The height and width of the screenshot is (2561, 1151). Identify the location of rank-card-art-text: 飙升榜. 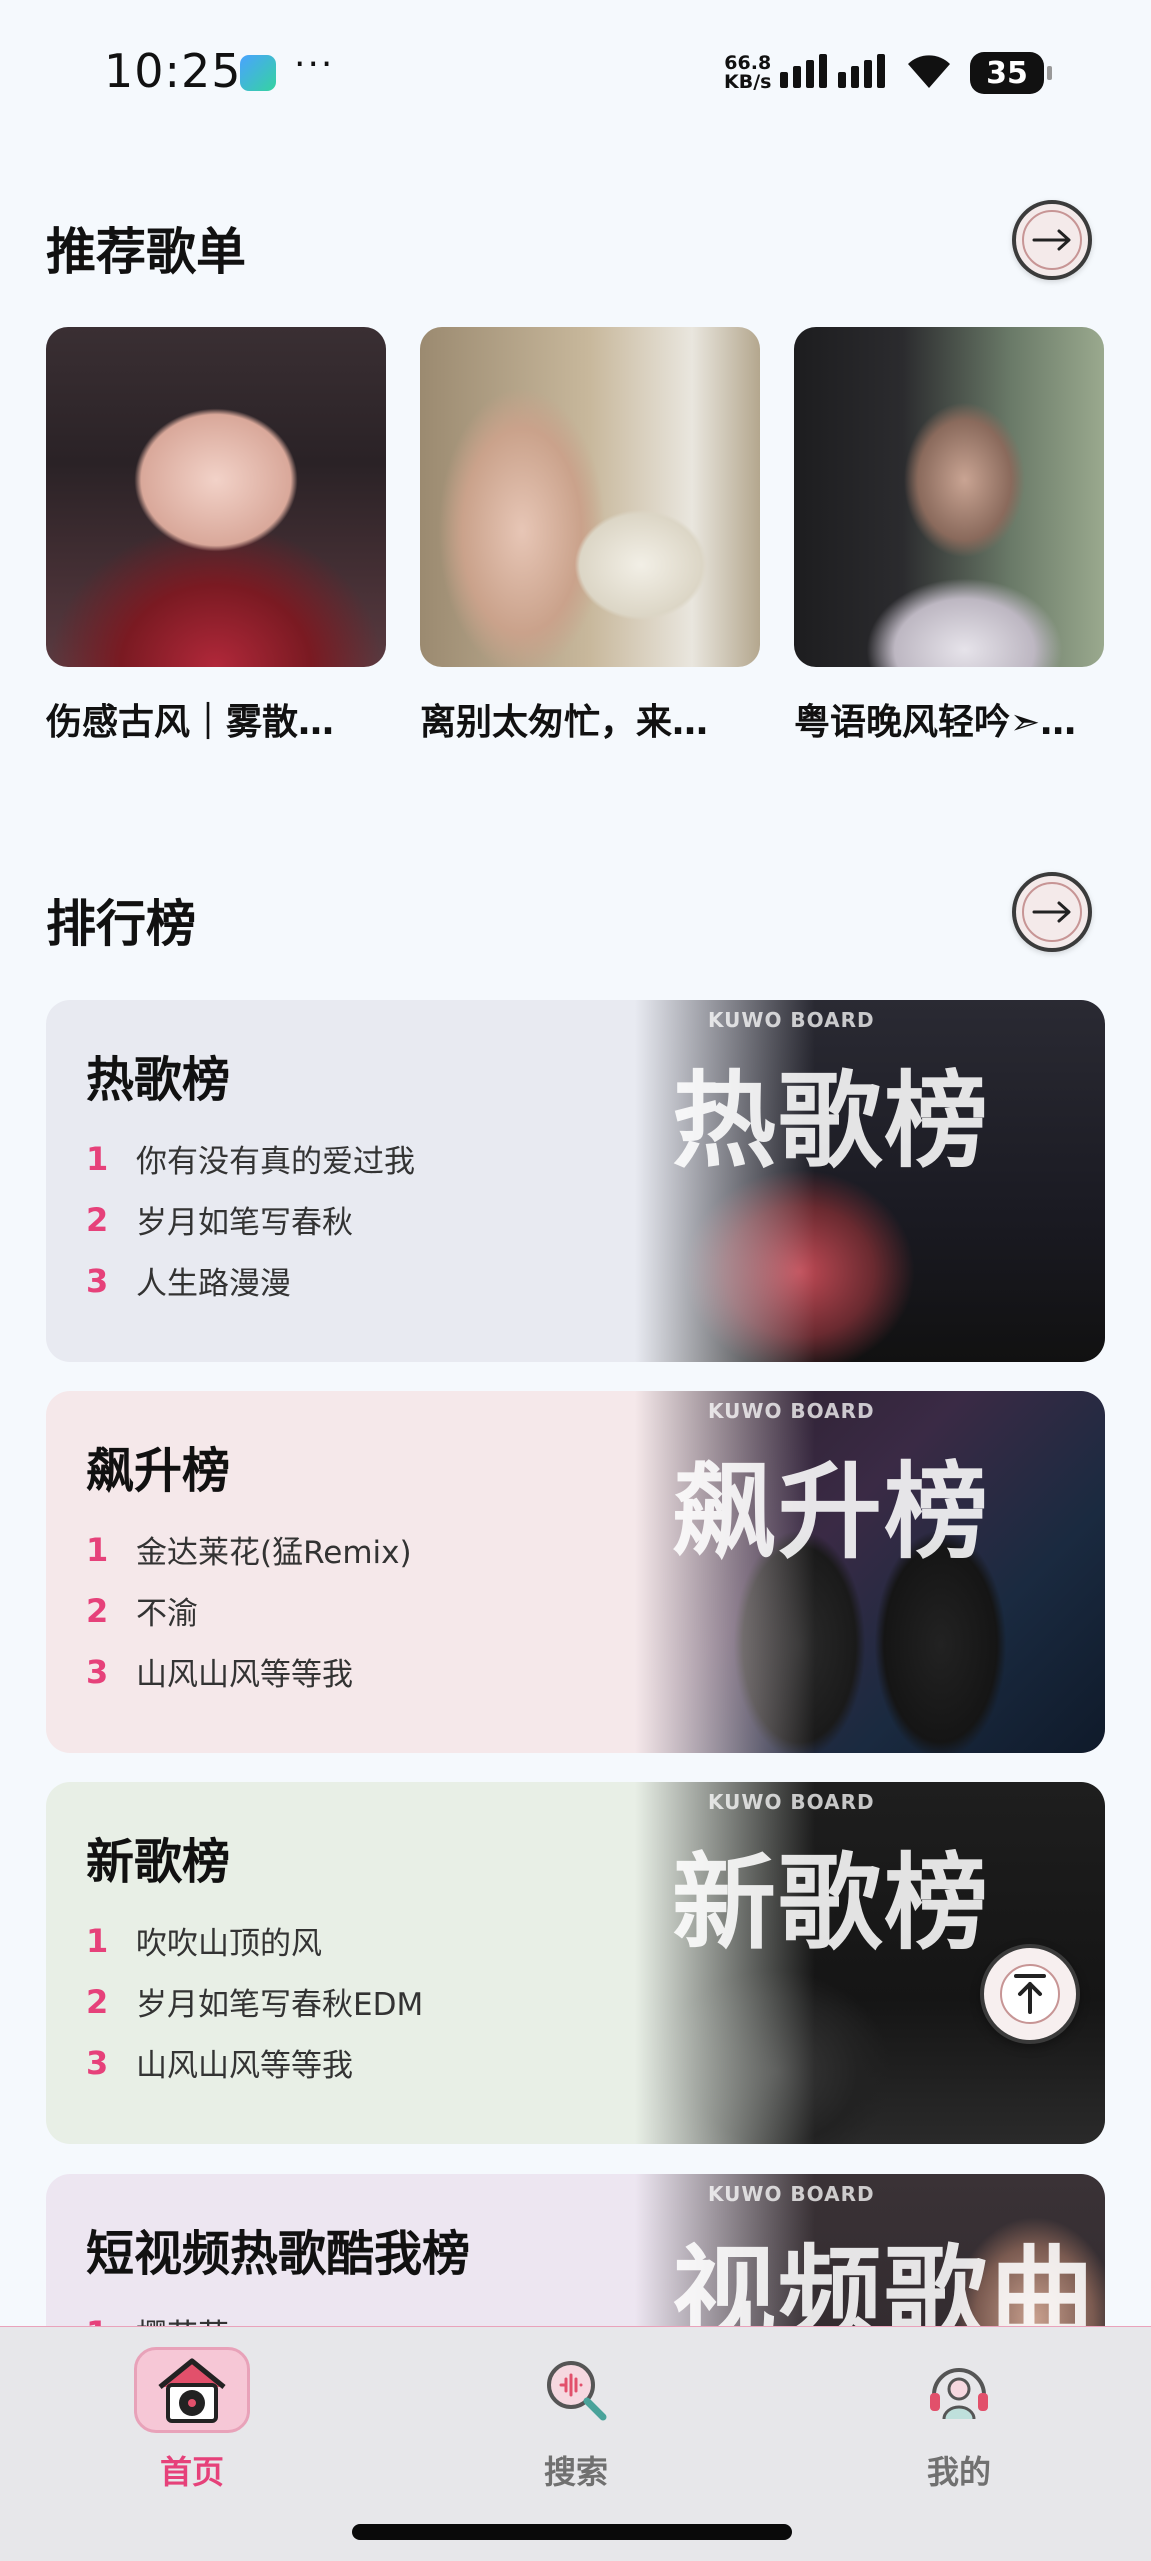
(831, 1512).